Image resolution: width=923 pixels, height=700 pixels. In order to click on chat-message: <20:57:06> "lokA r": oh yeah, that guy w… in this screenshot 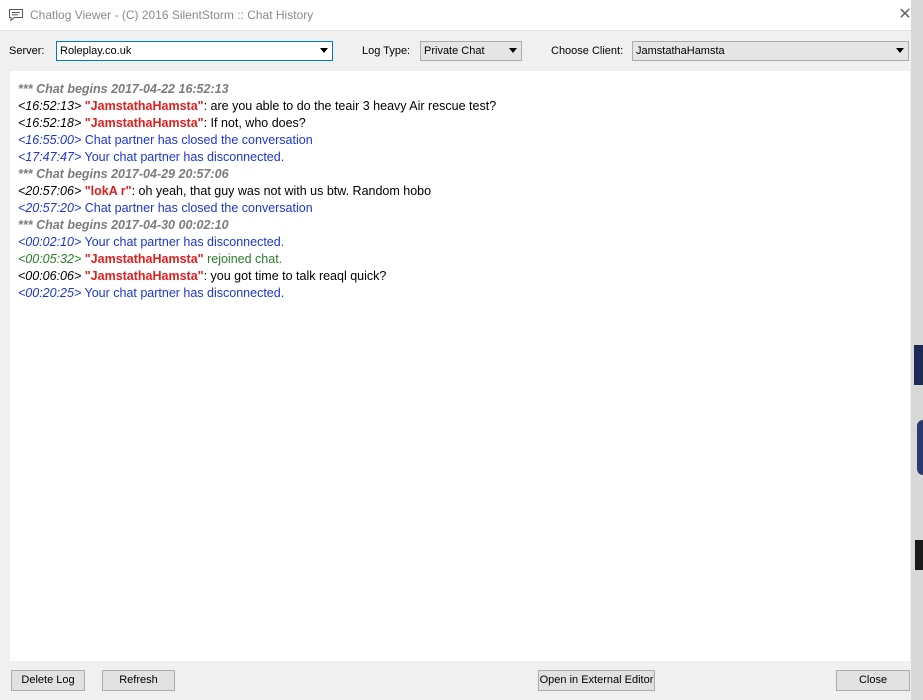, I will do `click(460, 191)`.